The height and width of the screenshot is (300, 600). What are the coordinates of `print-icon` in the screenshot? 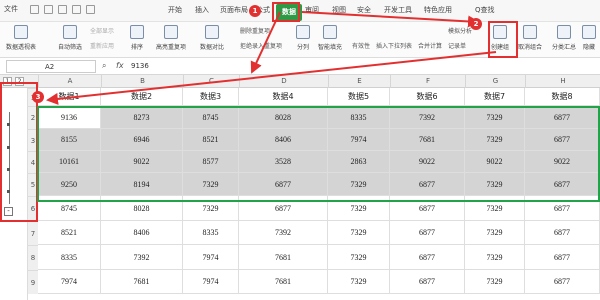 It's located at (48, 9).